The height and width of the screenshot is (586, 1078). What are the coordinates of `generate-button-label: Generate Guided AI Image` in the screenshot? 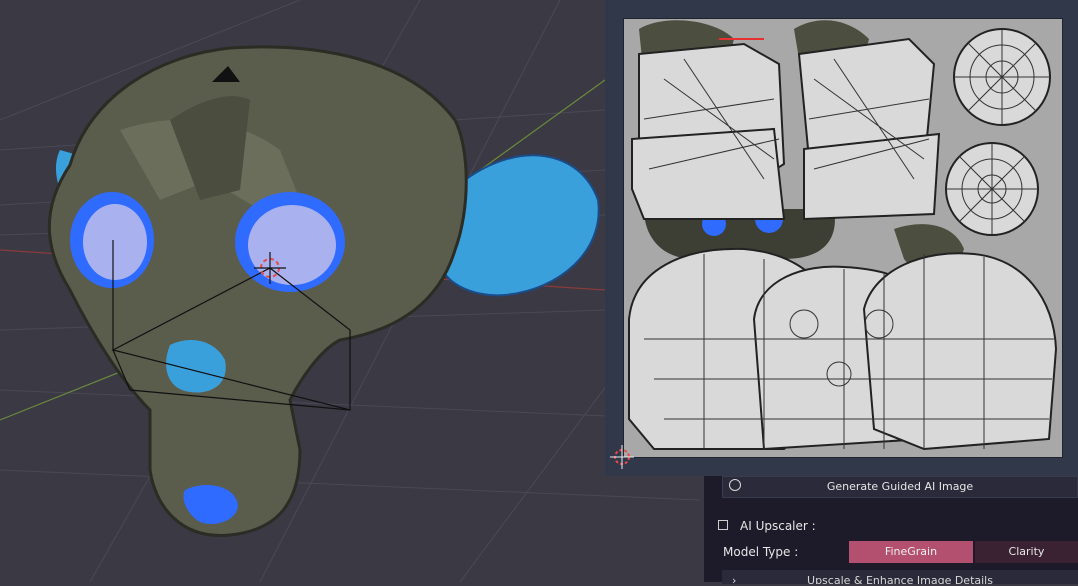 It's located at (900, 486).